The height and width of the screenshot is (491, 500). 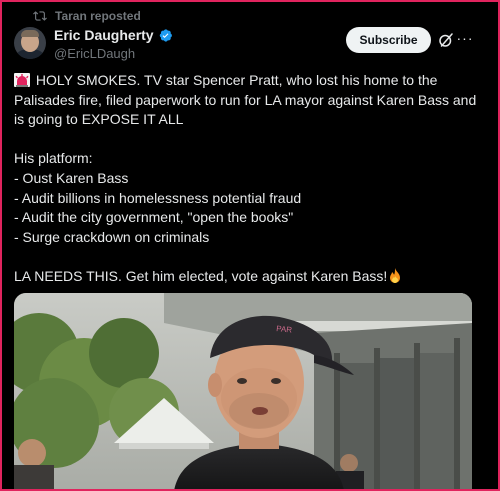 What do you see at coordinates (53, 158) in the screenshot?
I see `platform-heading: His platform:` at bounding box center [53, 158].